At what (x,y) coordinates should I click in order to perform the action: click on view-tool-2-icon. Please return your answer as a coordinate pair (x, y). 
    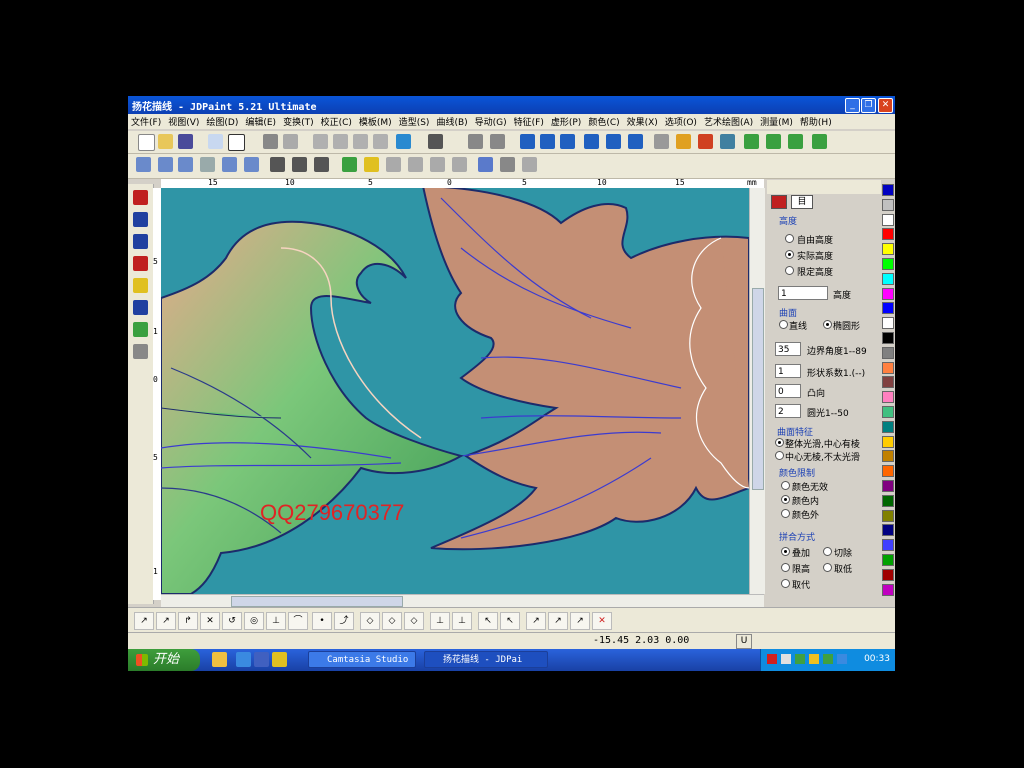
    Looking at the image, I should click on (251, 164).